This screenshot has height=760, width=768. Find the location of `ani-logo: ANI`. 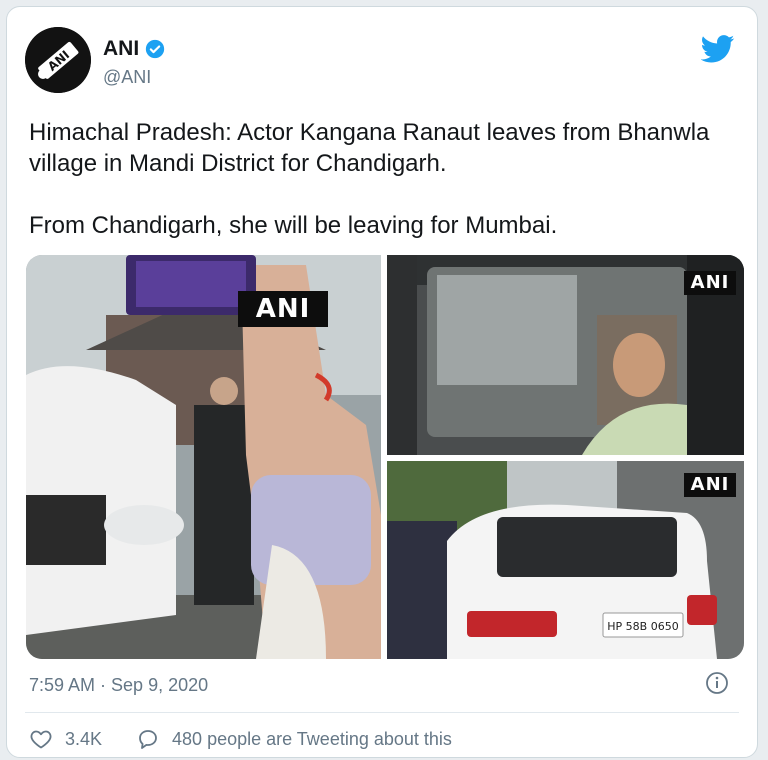

ani-logo: ANI is located at coordinates (58, 60).